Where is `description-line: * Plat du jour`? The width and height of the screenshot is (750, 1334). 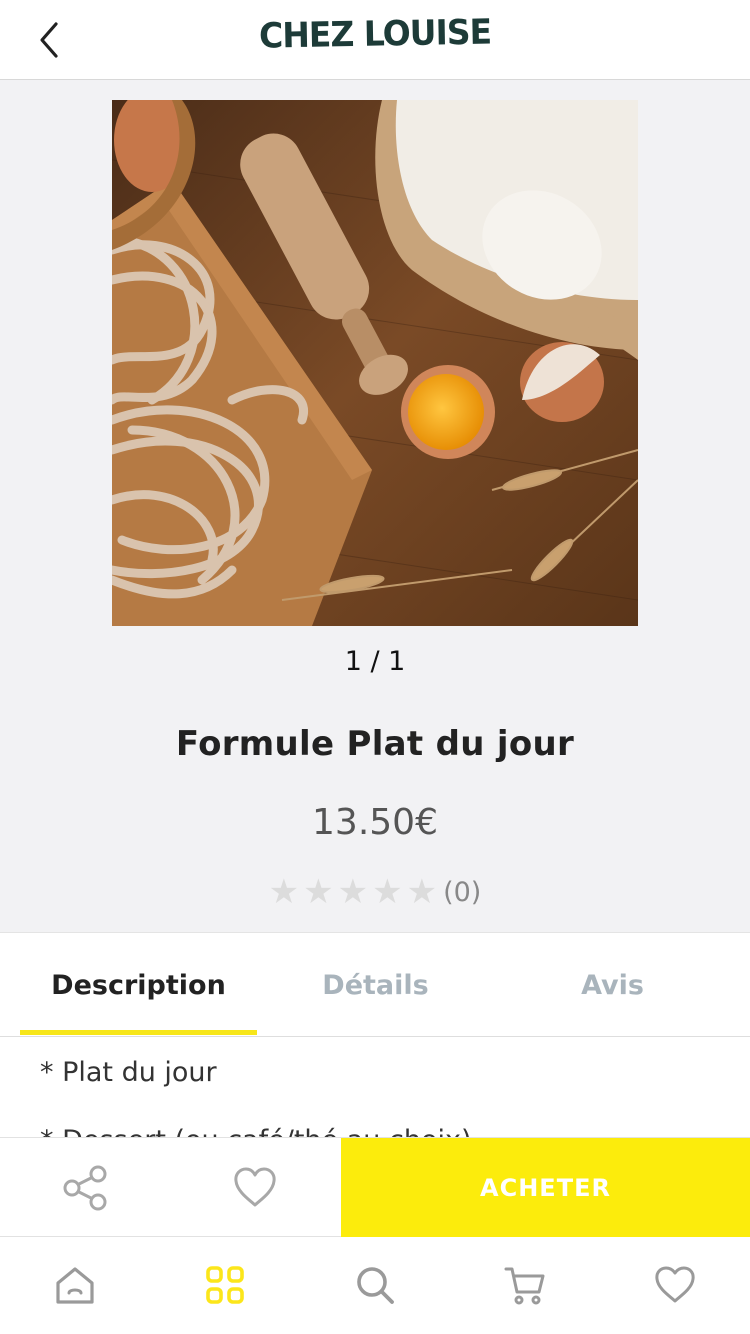 description-line: * Plat du jour is located at coordinates (128, 1072).